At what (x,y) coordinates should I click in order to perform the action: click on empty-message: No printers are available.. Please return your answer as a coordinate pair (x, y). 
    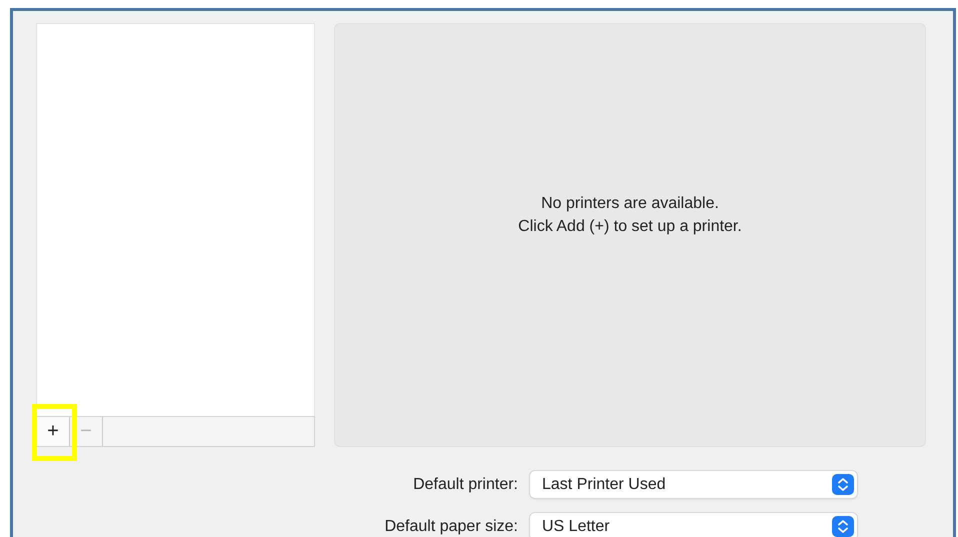
    Looking at the image, I should click on (630, 204).